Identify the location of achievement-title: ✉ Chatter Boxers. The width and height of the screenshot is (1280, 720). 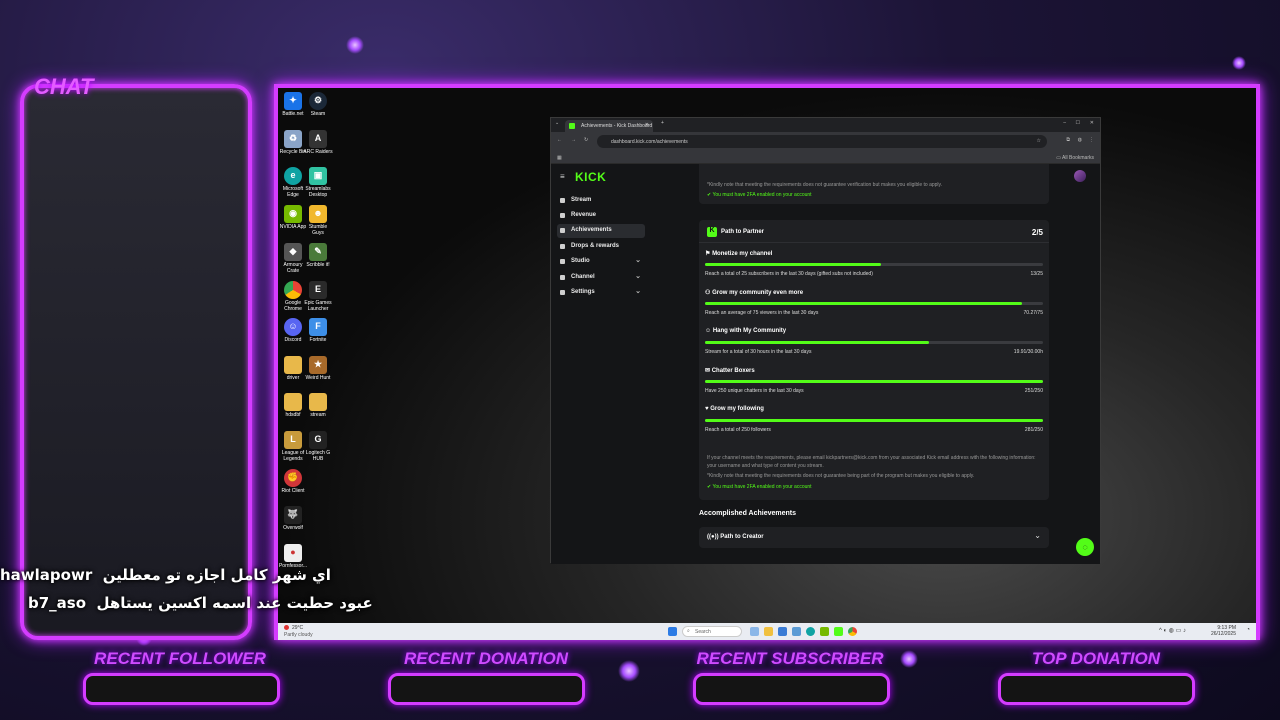
(730, 371).